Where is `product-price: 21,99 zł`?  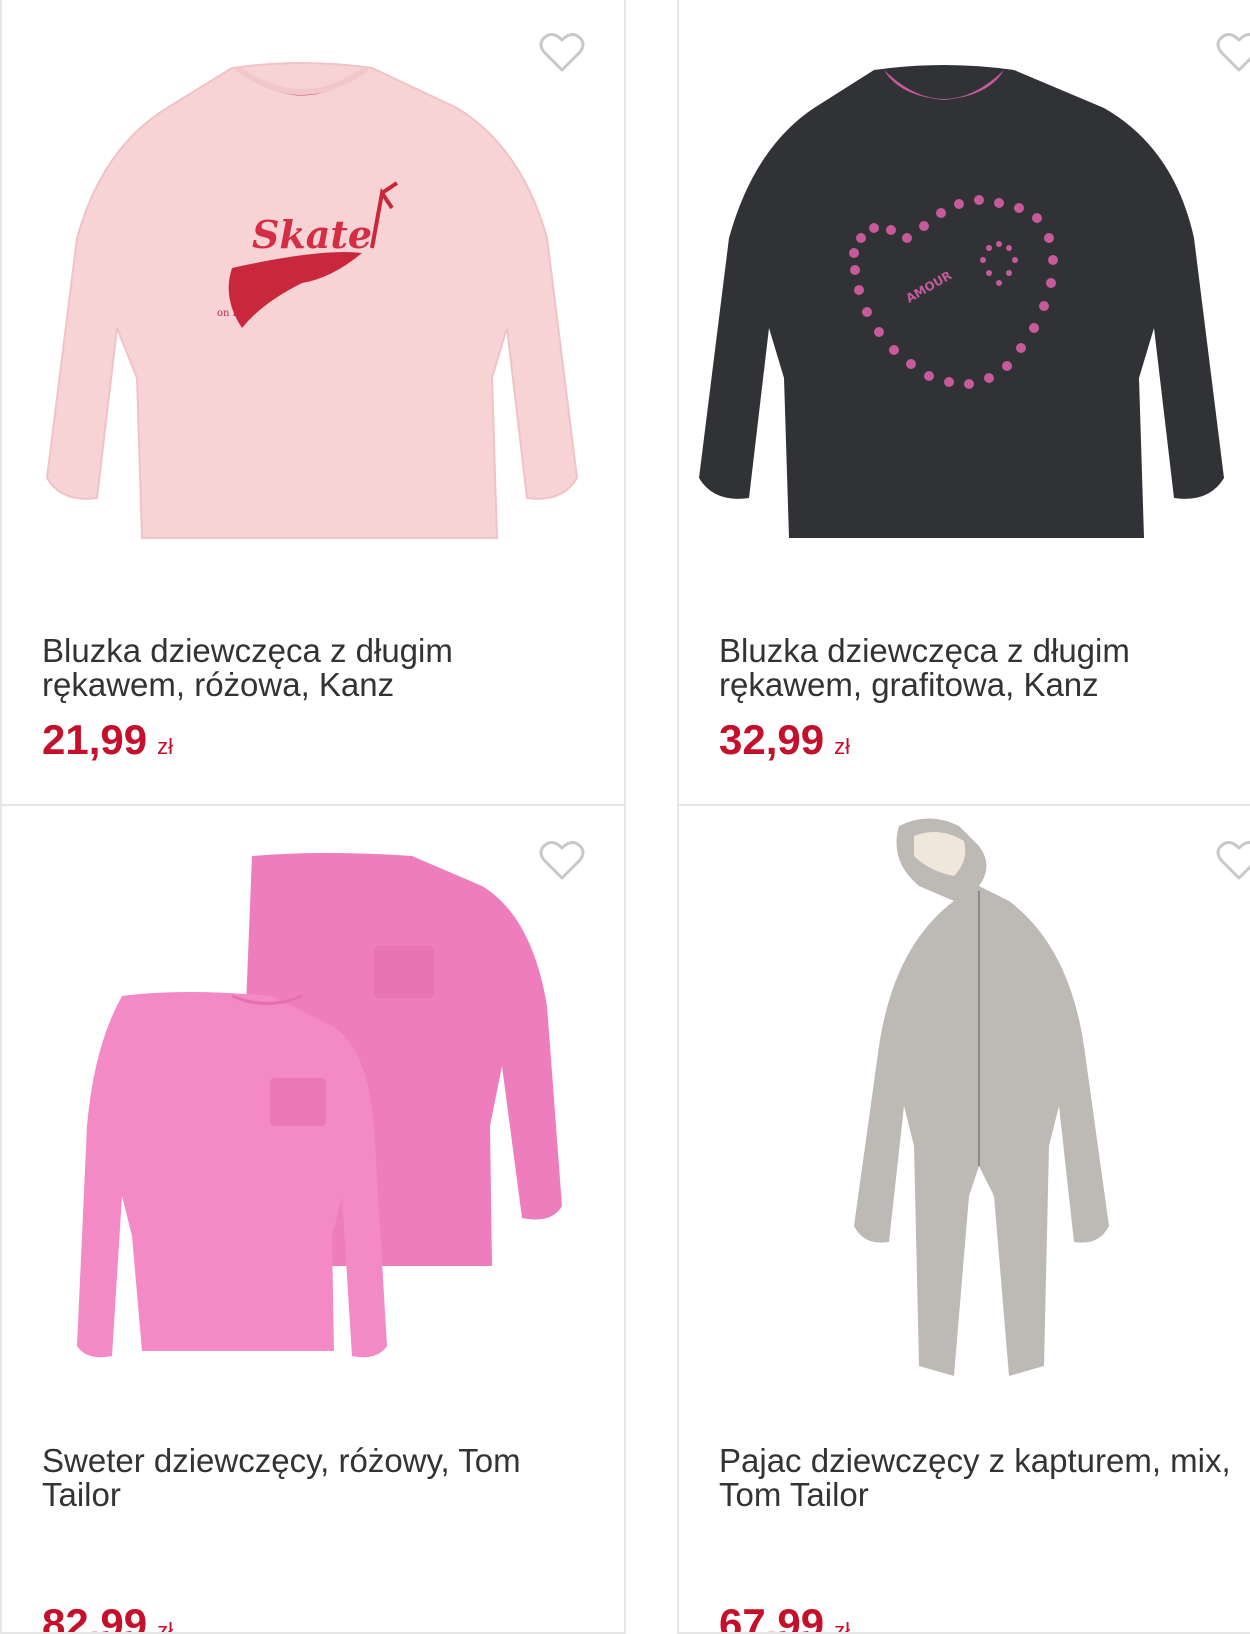
product-price: 21,99 zł is located at coordinates (107, 740).